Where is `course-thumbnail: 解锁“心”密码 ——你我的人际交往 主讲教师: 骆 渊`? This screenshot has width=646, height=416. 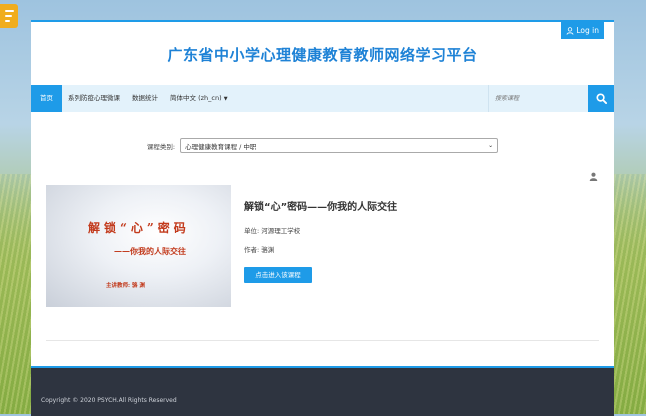 course-thumbnail: 解锁“心”密码 ——你我的人际交往 主讲教师: 骆 渊 is located at coordinates (138, 246).